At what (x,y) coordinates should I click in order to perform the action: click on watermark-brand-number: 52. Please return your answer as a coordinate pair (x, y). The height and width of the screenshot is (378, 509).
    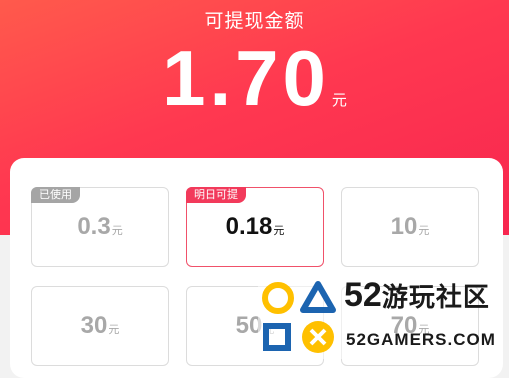
    Looking at the image, I should click on (363, 295).